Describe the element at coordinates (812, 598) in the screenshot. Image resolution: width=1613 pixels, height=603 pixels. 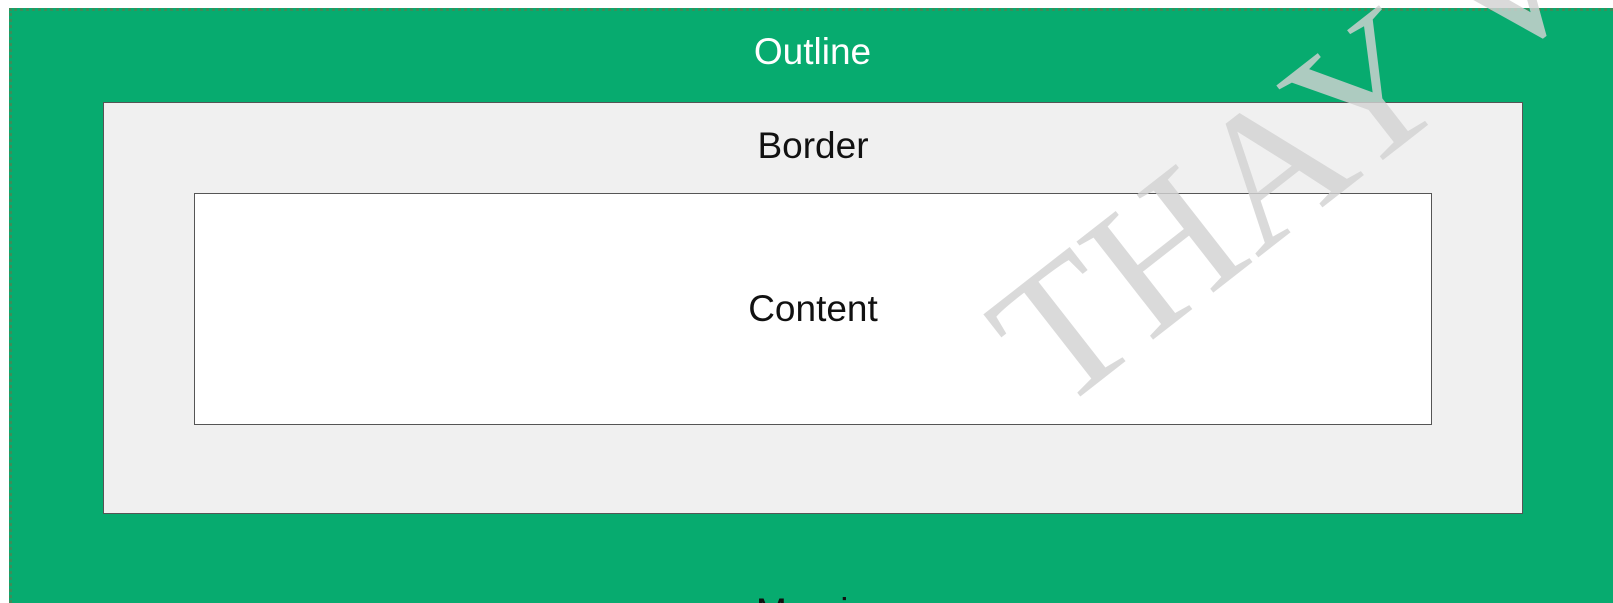
I see `margin-label: Margin` at that location.